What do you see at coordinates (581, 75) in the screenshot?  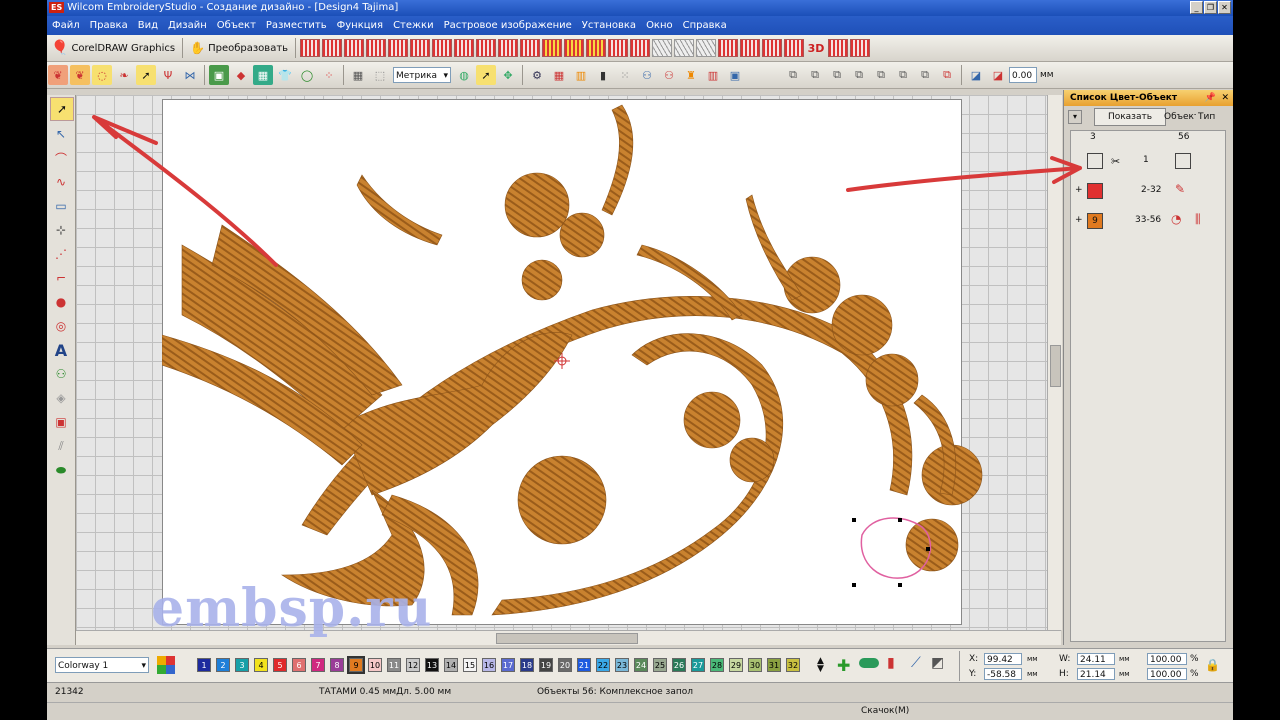 I see `colorgrid-icon: ▥` at bounding box center [581, 75].